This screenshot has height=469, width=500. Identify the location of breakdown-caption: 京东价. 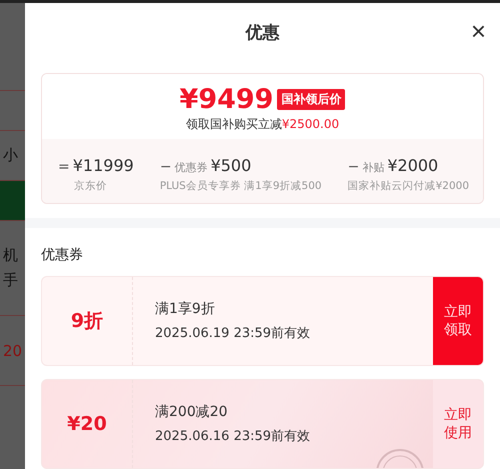
(90, 186).